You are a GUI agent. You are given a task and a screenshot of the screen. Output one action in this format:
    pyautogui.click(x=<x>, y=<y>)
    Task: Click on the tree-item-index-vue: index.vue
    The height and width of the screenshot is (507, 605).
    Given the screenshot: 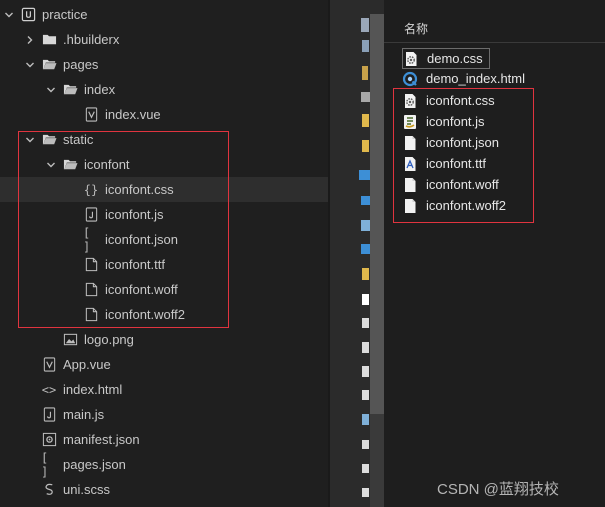 What is the action you would take?
    pyautogui.click(x=164, y=114)
    